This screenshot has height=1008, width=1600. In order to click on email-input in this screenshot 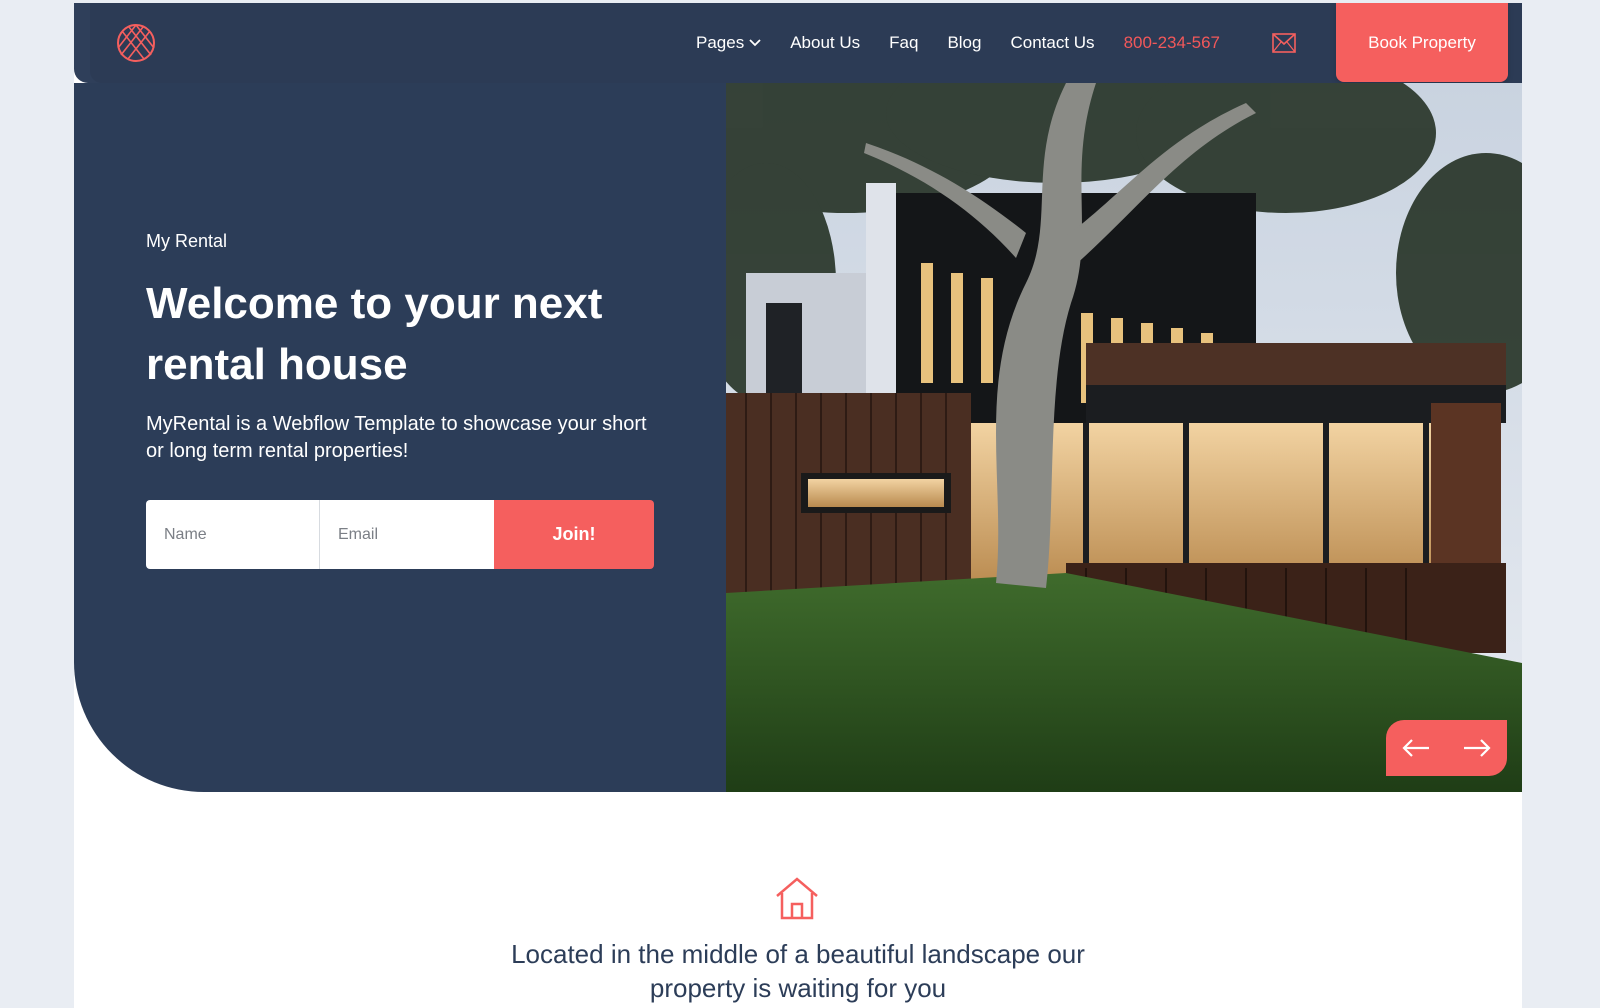, I will do `click(407, 534)`.